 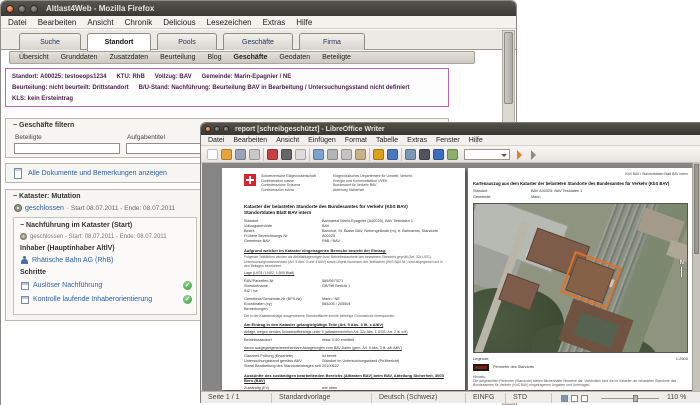 What do you see at coordinates (272, 154) in the screenshot?
I see `export-pdf-icon` at bounding box center [272, 154].